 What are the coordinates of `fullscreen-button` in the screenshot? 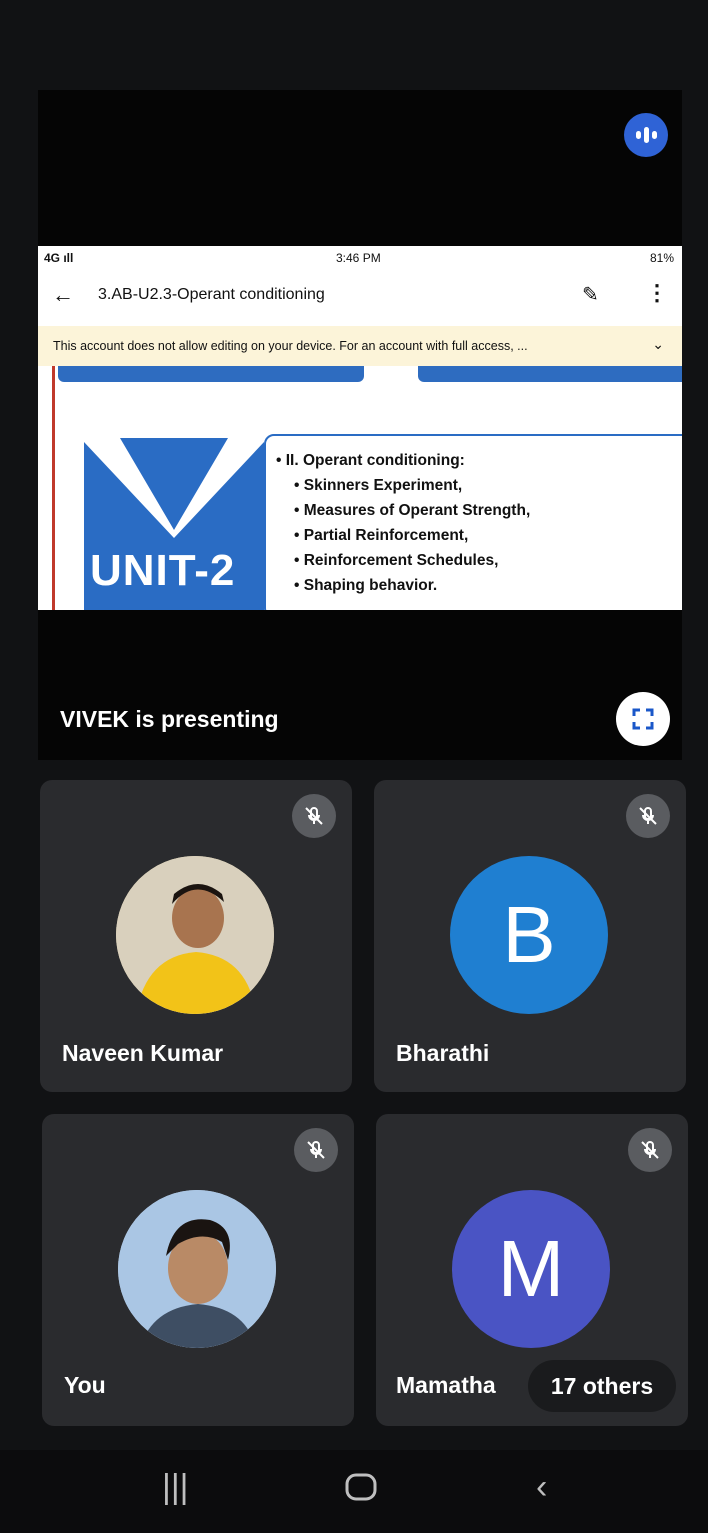 It's located at (643, 719).